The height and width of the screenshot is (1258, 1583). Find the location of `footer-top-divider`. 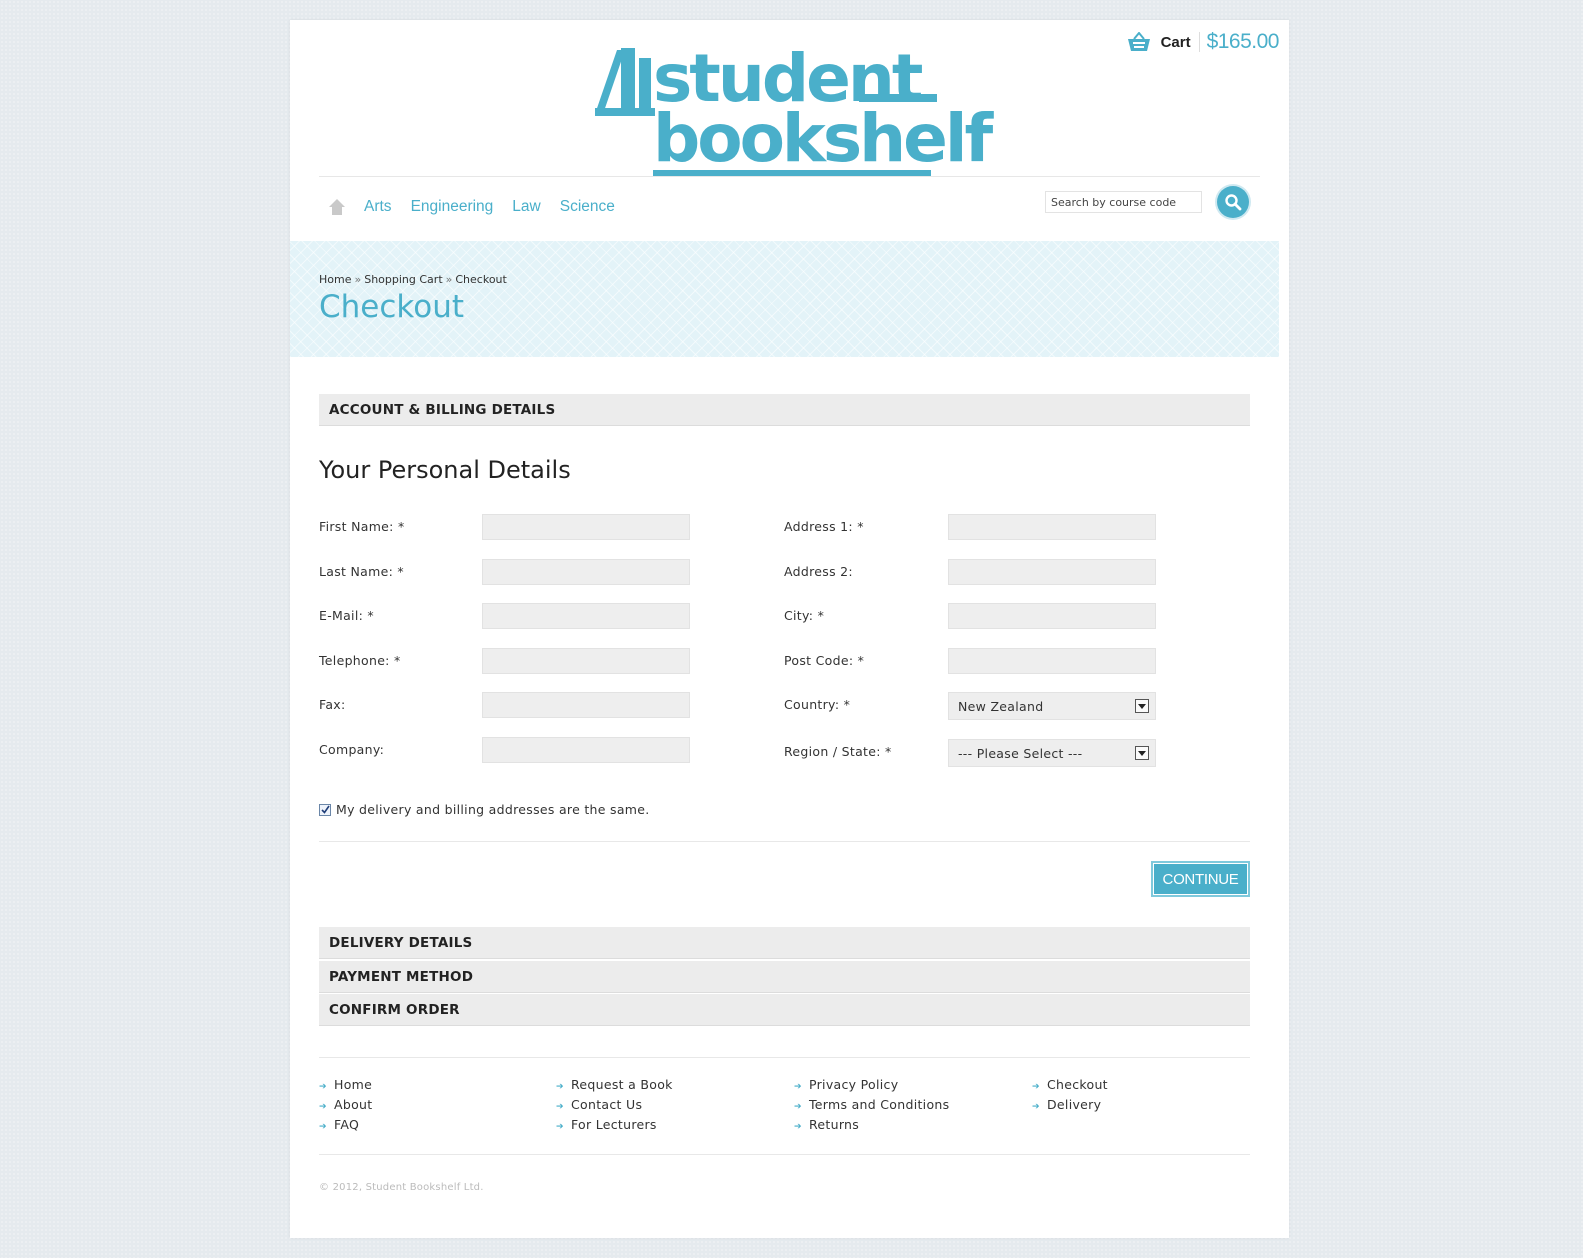

footer-top-divider is located at coordinates (784, 1057).